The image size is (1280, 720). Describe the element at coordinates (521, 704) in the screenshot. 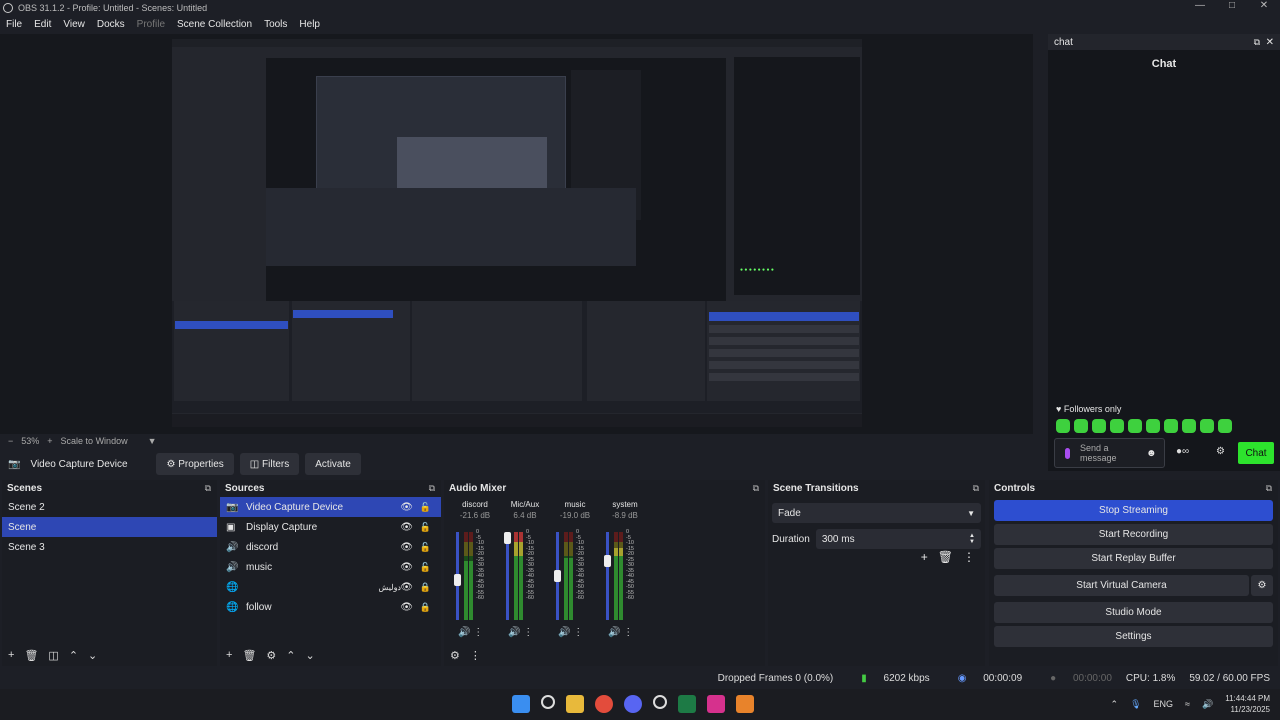

I see `windows-start-icon` at that location.